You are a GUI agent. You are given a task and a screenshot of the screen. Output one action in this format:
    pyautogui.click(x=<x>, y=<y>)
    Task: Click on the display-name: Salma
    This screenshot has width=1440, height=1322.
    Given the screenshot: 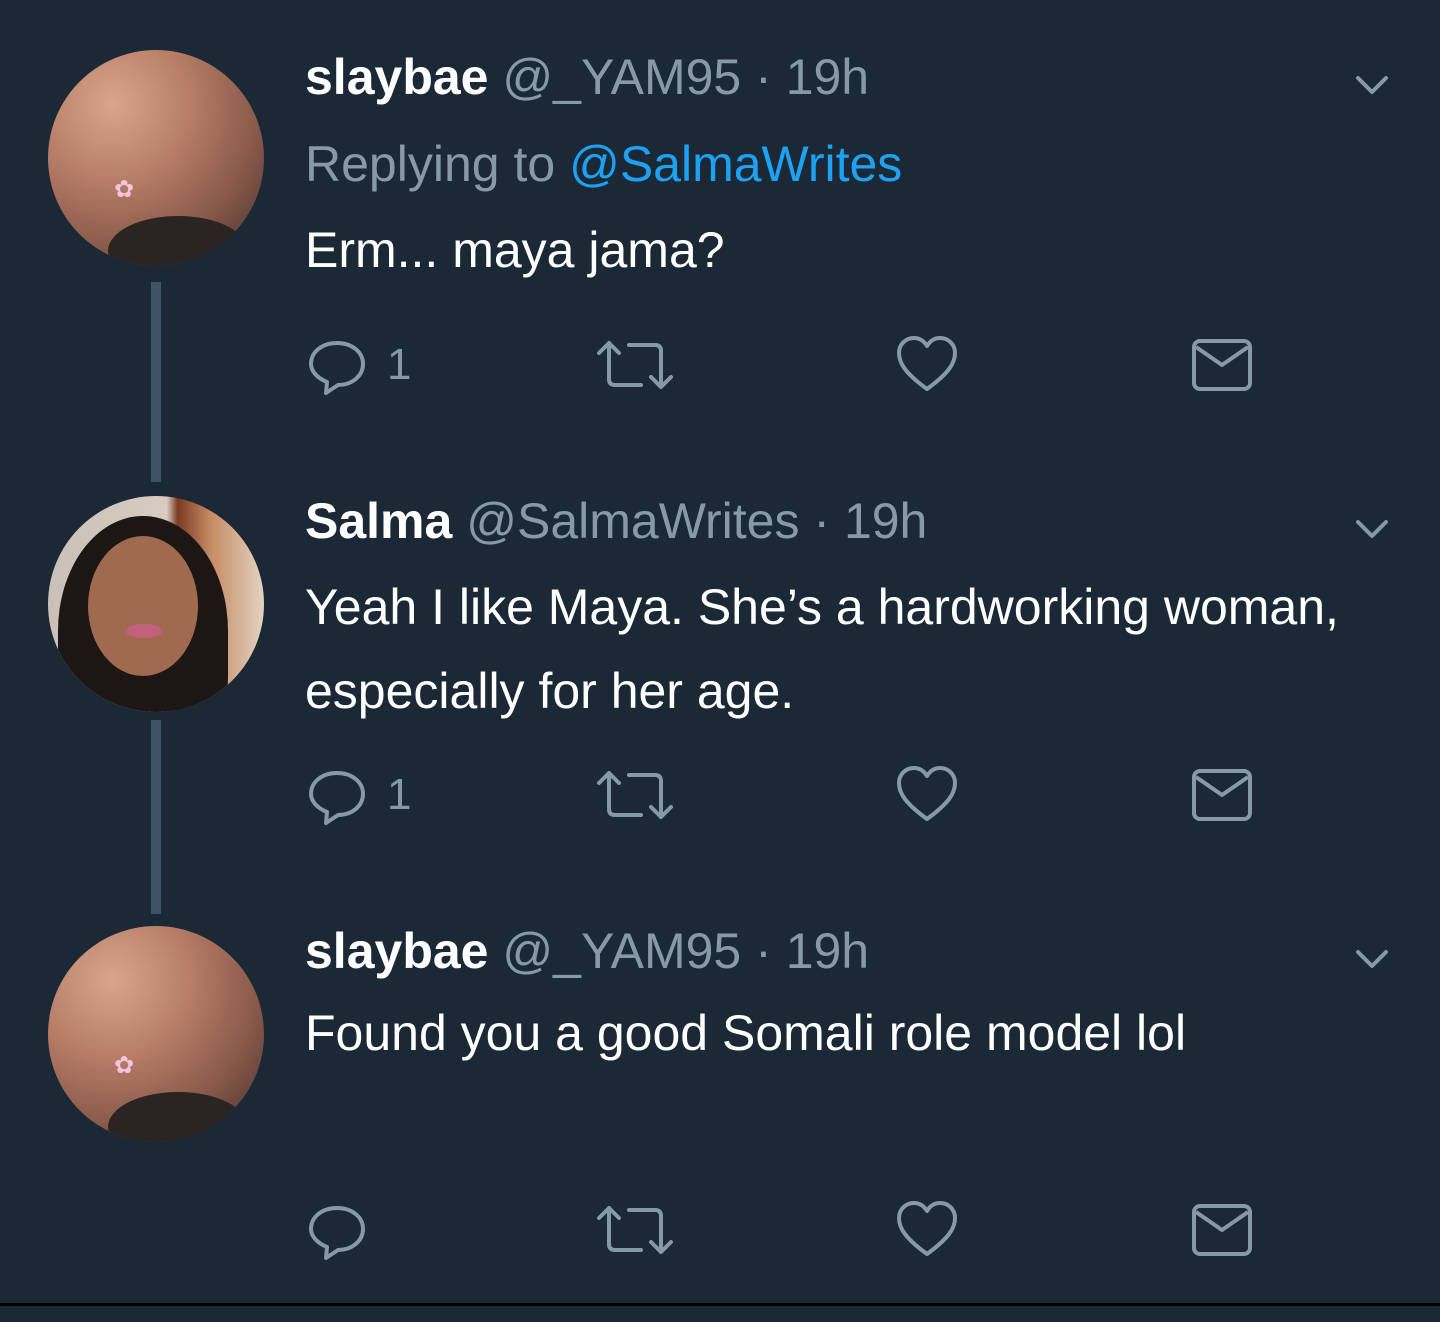 What is the action you would take?
    pyautogui.click(x=378, y=521)
    